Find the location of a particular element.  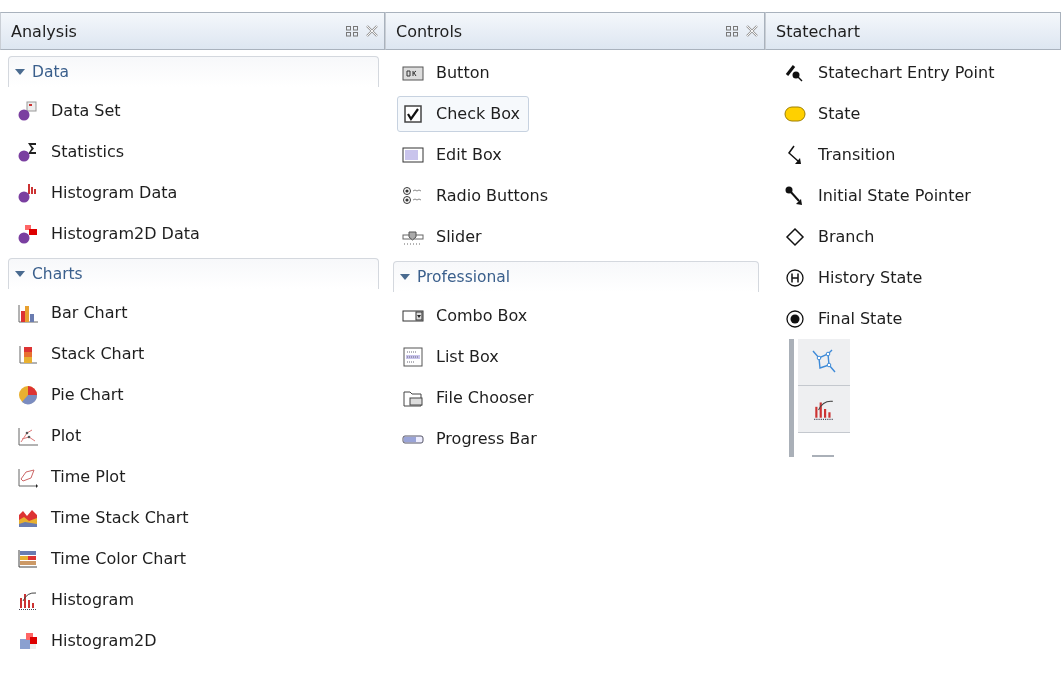

palette-item: State is located at coordinates (824, 113).